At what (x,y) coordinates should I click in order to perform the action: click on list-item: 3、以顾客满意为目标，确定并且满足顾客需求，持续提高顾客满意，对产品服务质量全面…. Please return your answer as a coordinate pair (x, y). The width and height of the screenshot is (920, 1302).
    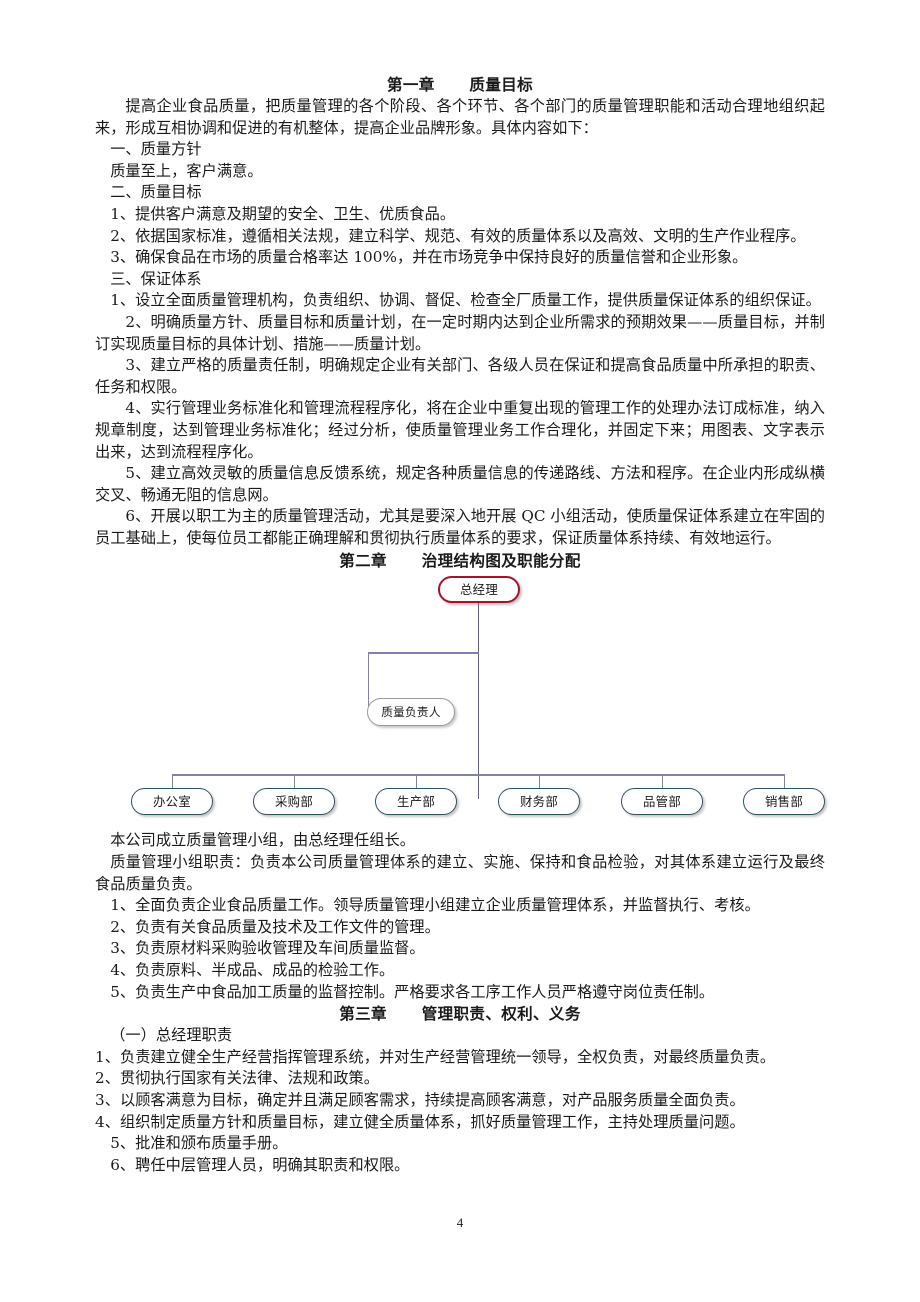
    Looking at the image, I should click on (420, 1100).